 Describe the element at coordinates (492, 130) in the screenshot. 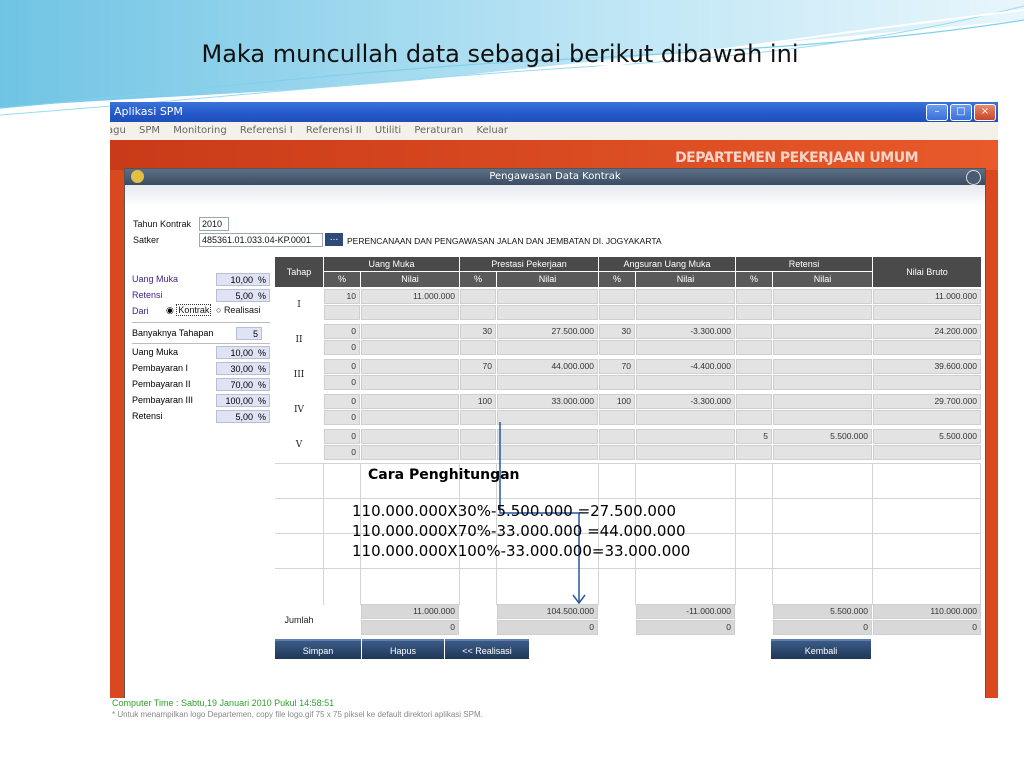

I see `menu-keluar: Keluar` at that location.